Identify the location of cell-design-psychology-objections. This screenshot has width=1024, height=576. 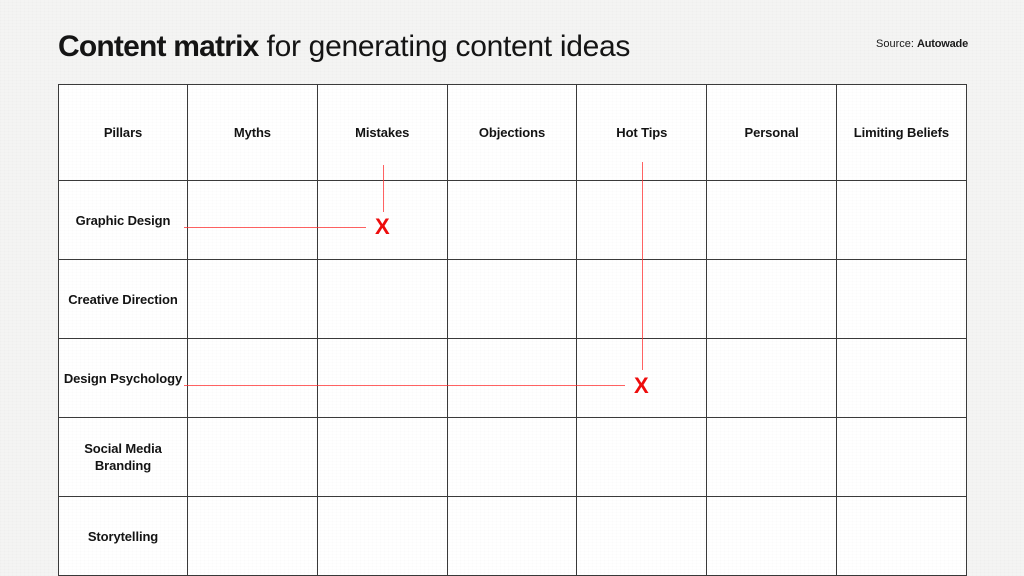
(512, 378).